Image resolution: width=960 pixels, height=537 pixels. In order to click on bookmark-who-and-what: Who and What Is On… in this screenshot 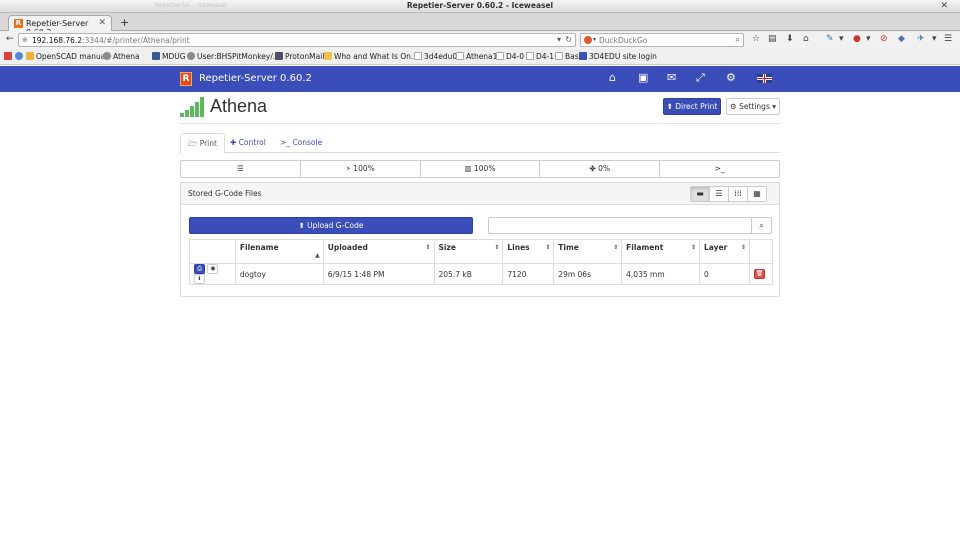, I will do `click(371, 56)`.